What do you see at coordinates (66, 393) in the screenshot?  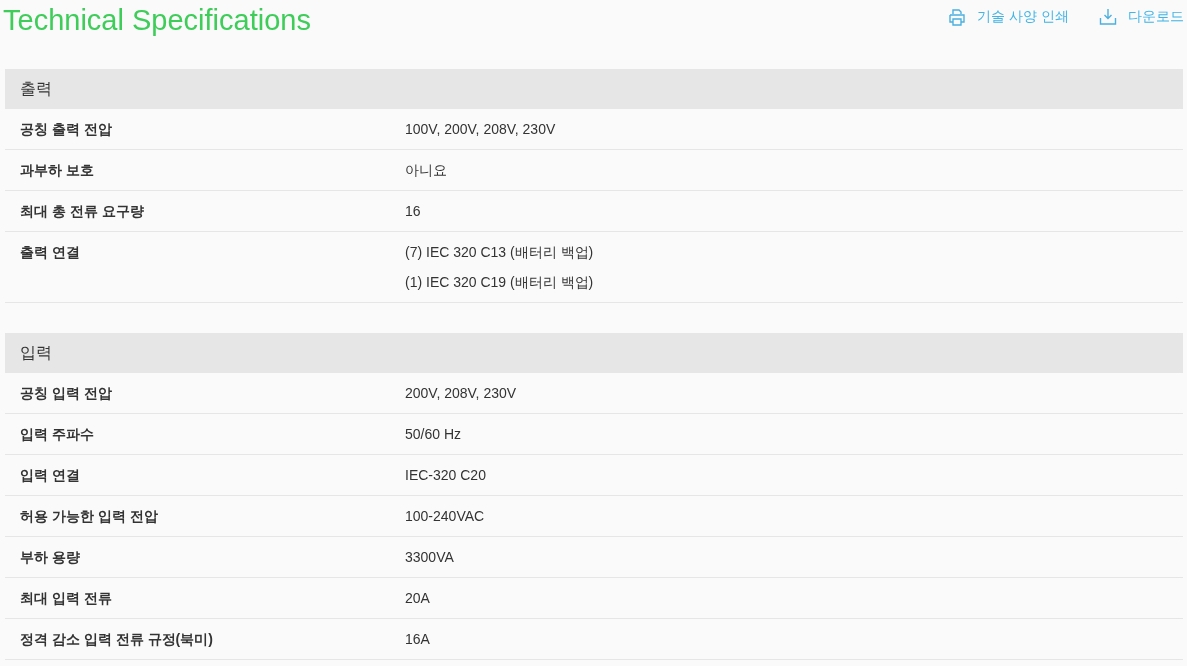 I see `spec-label: 공칭 입력 전압` at bounding box center [66, 393].